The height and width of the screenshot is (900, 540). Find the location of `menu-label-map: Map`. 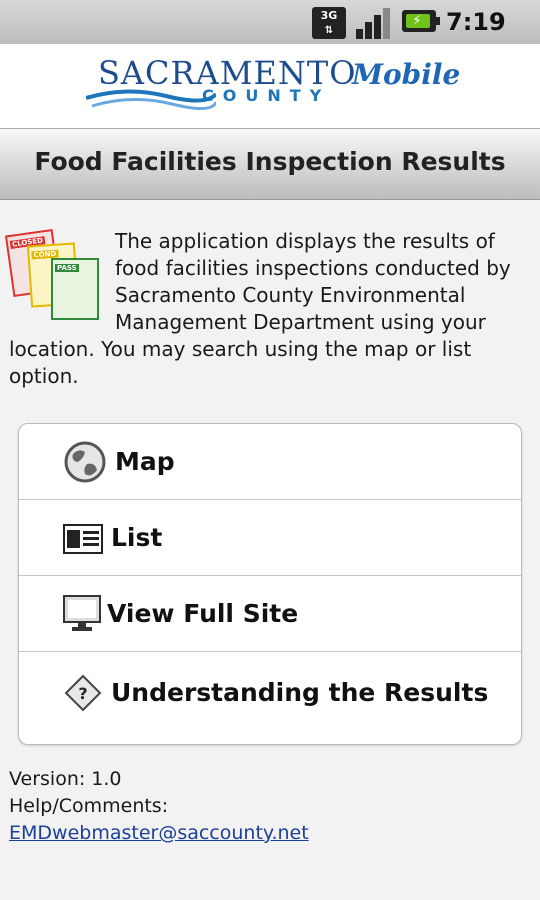

menu-label-map: Map is located at coordinates (145, 461).